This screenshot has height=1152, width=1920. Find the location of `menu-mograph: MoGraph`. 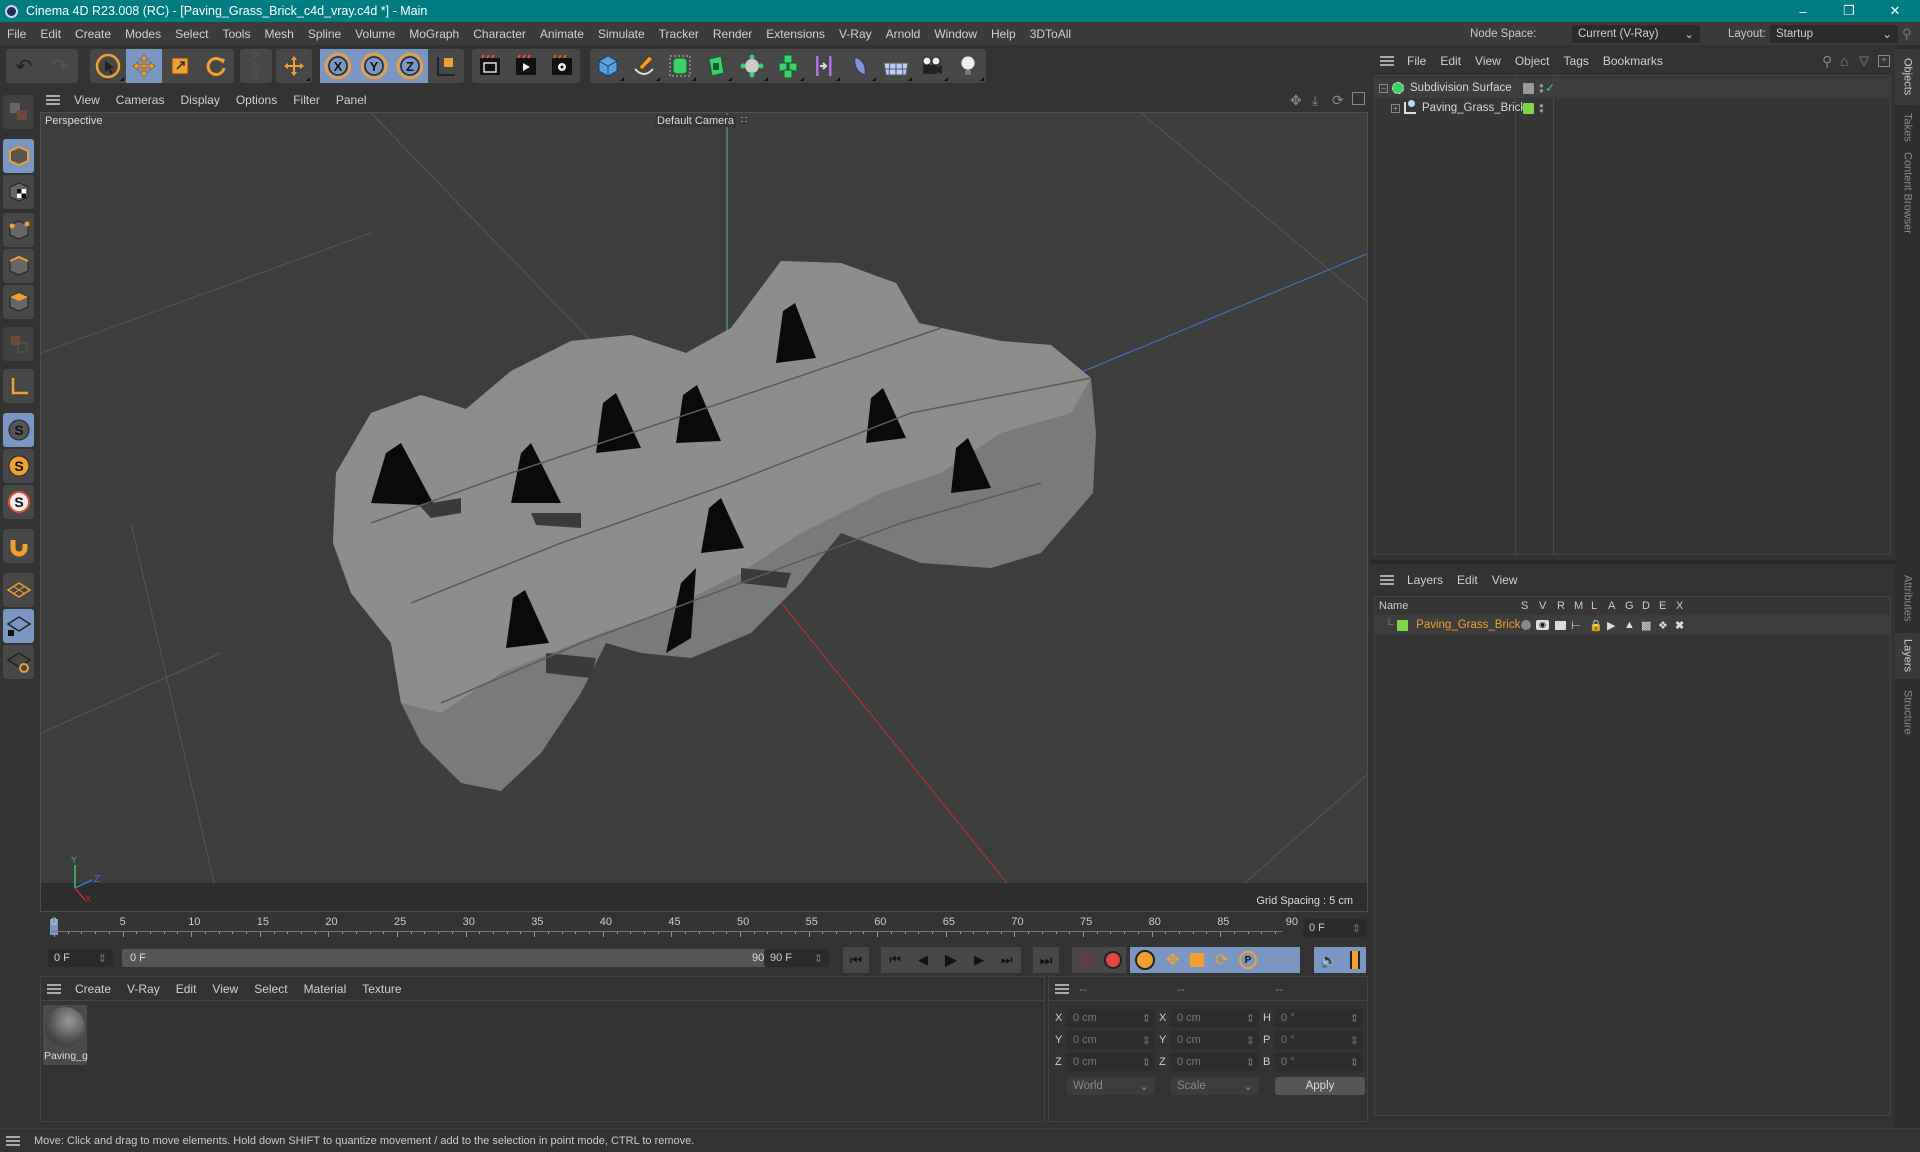

menu-mograph: MoGraph is located at coordinates (434, 34).